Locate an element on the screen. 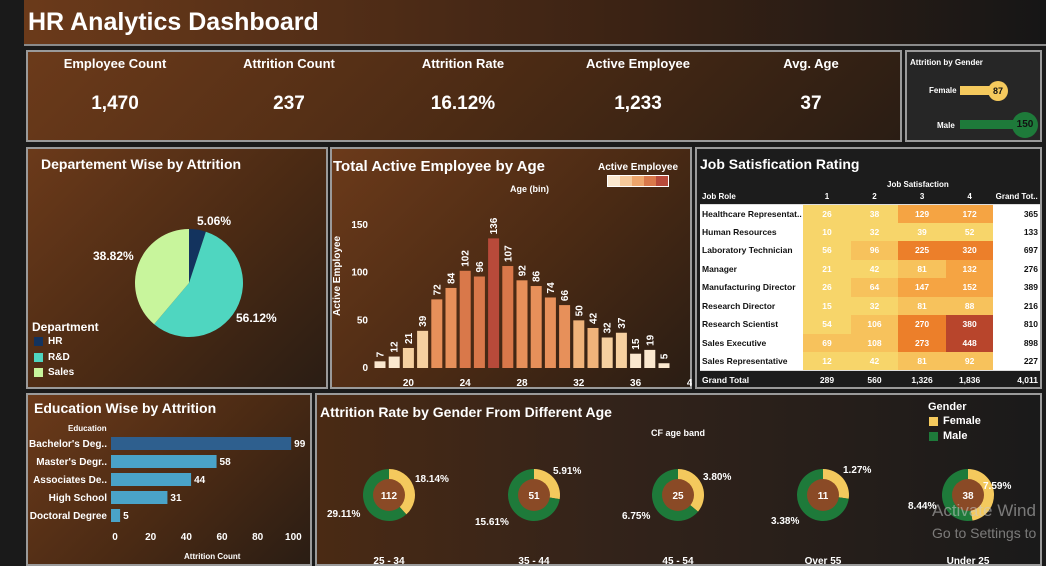 This screenshot has width=1046, height=566. table-cell-total: 227 is located at coordinates (1016, 361).